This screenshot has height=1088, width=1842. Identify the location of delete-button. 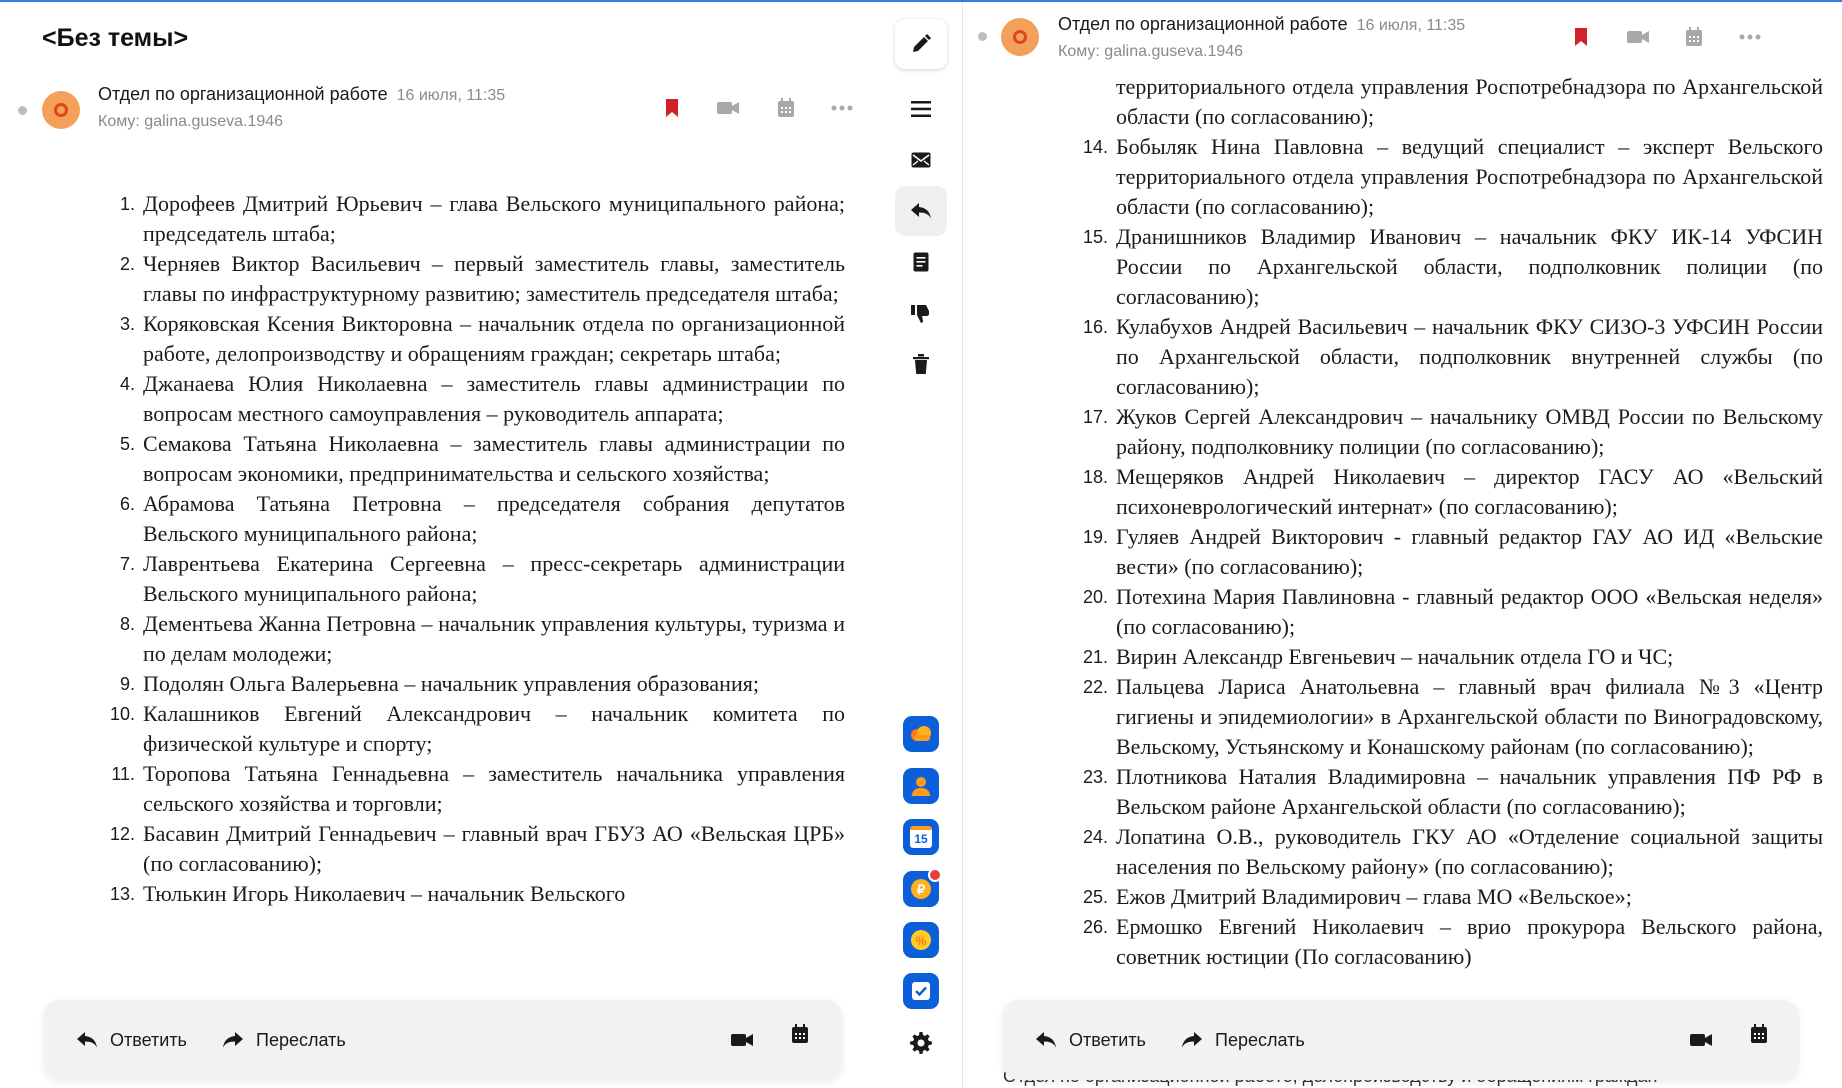
(921, 364).